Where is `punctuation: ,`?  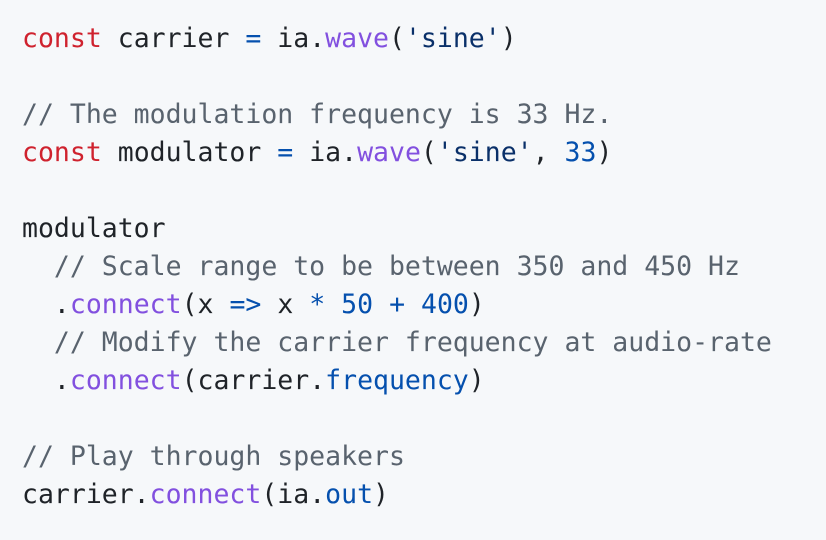 punctuation: , is located at coordinates (548, 152).